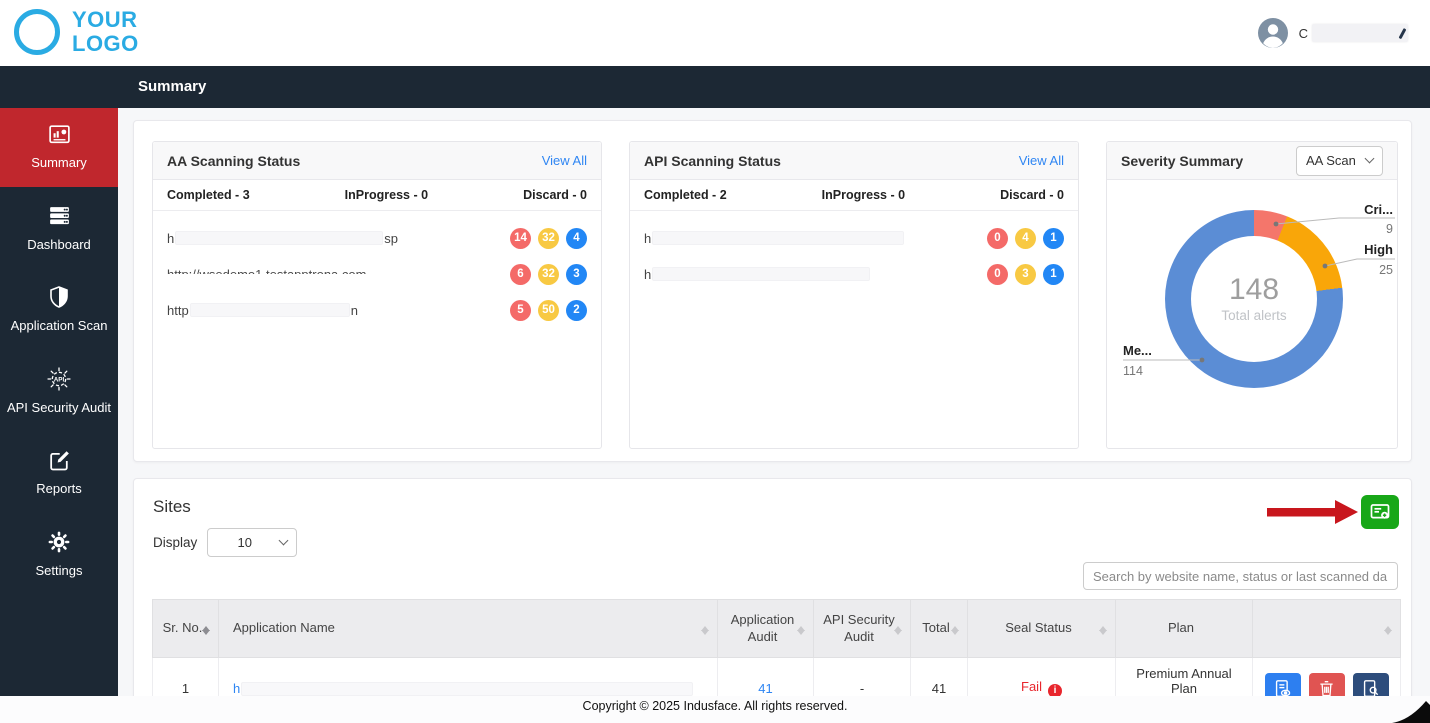  Describe the element at coordinates (576, 310) in the screenshot. I see `medium-badge: 2` at that location.